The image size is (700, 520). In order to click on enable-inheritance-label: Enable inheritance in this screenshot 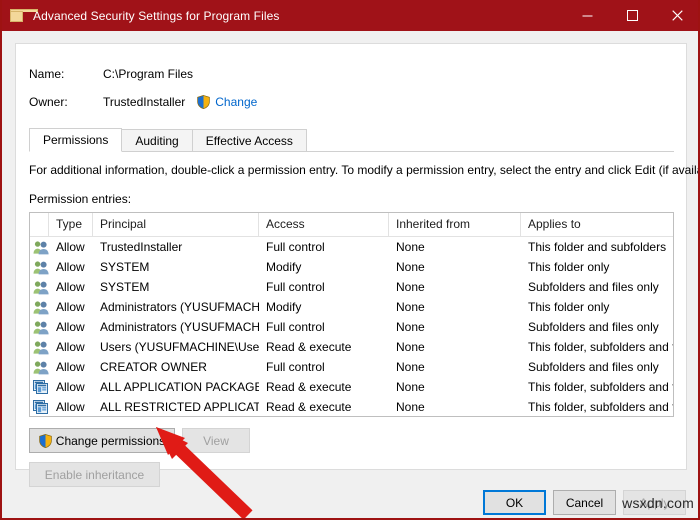, I will do `click(94, 474)`.